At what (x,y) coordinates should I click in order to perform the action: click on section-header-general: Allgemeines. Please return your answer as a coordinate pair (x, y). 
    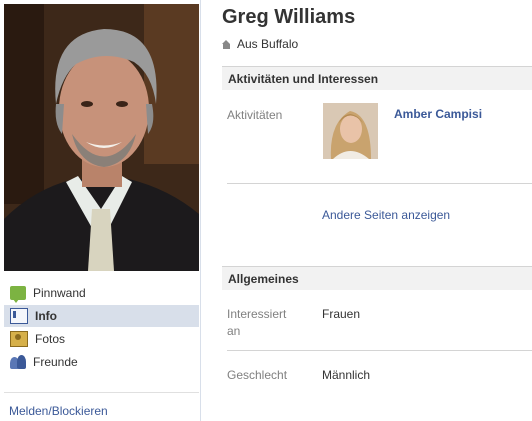
    Looking at the image, I should click on (377, 278).